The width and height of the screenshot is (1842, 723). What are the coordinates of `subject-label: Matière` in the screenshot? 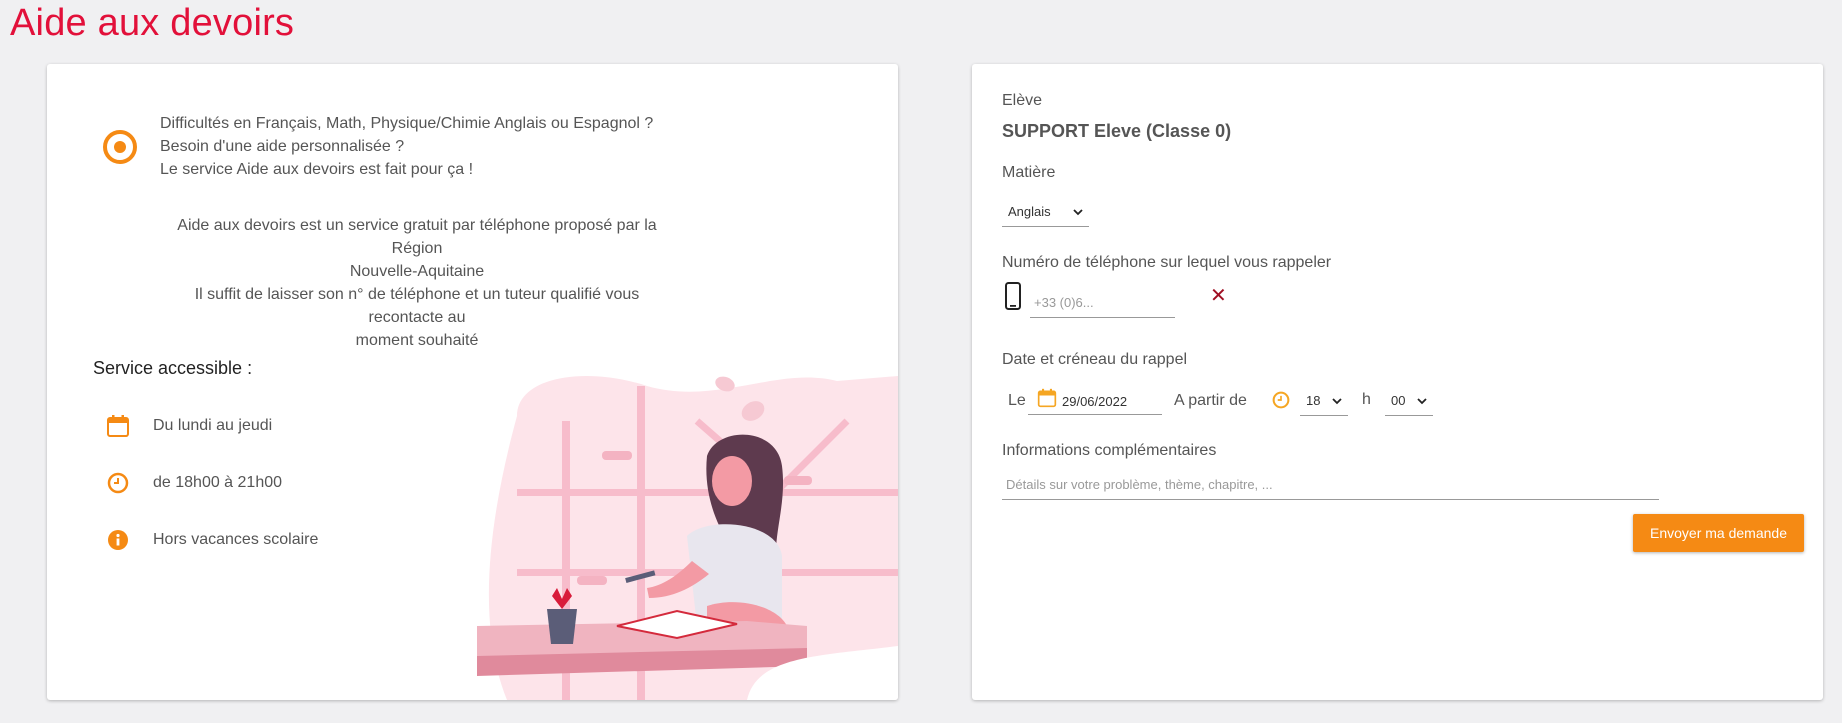 It's located at (1029, 172).